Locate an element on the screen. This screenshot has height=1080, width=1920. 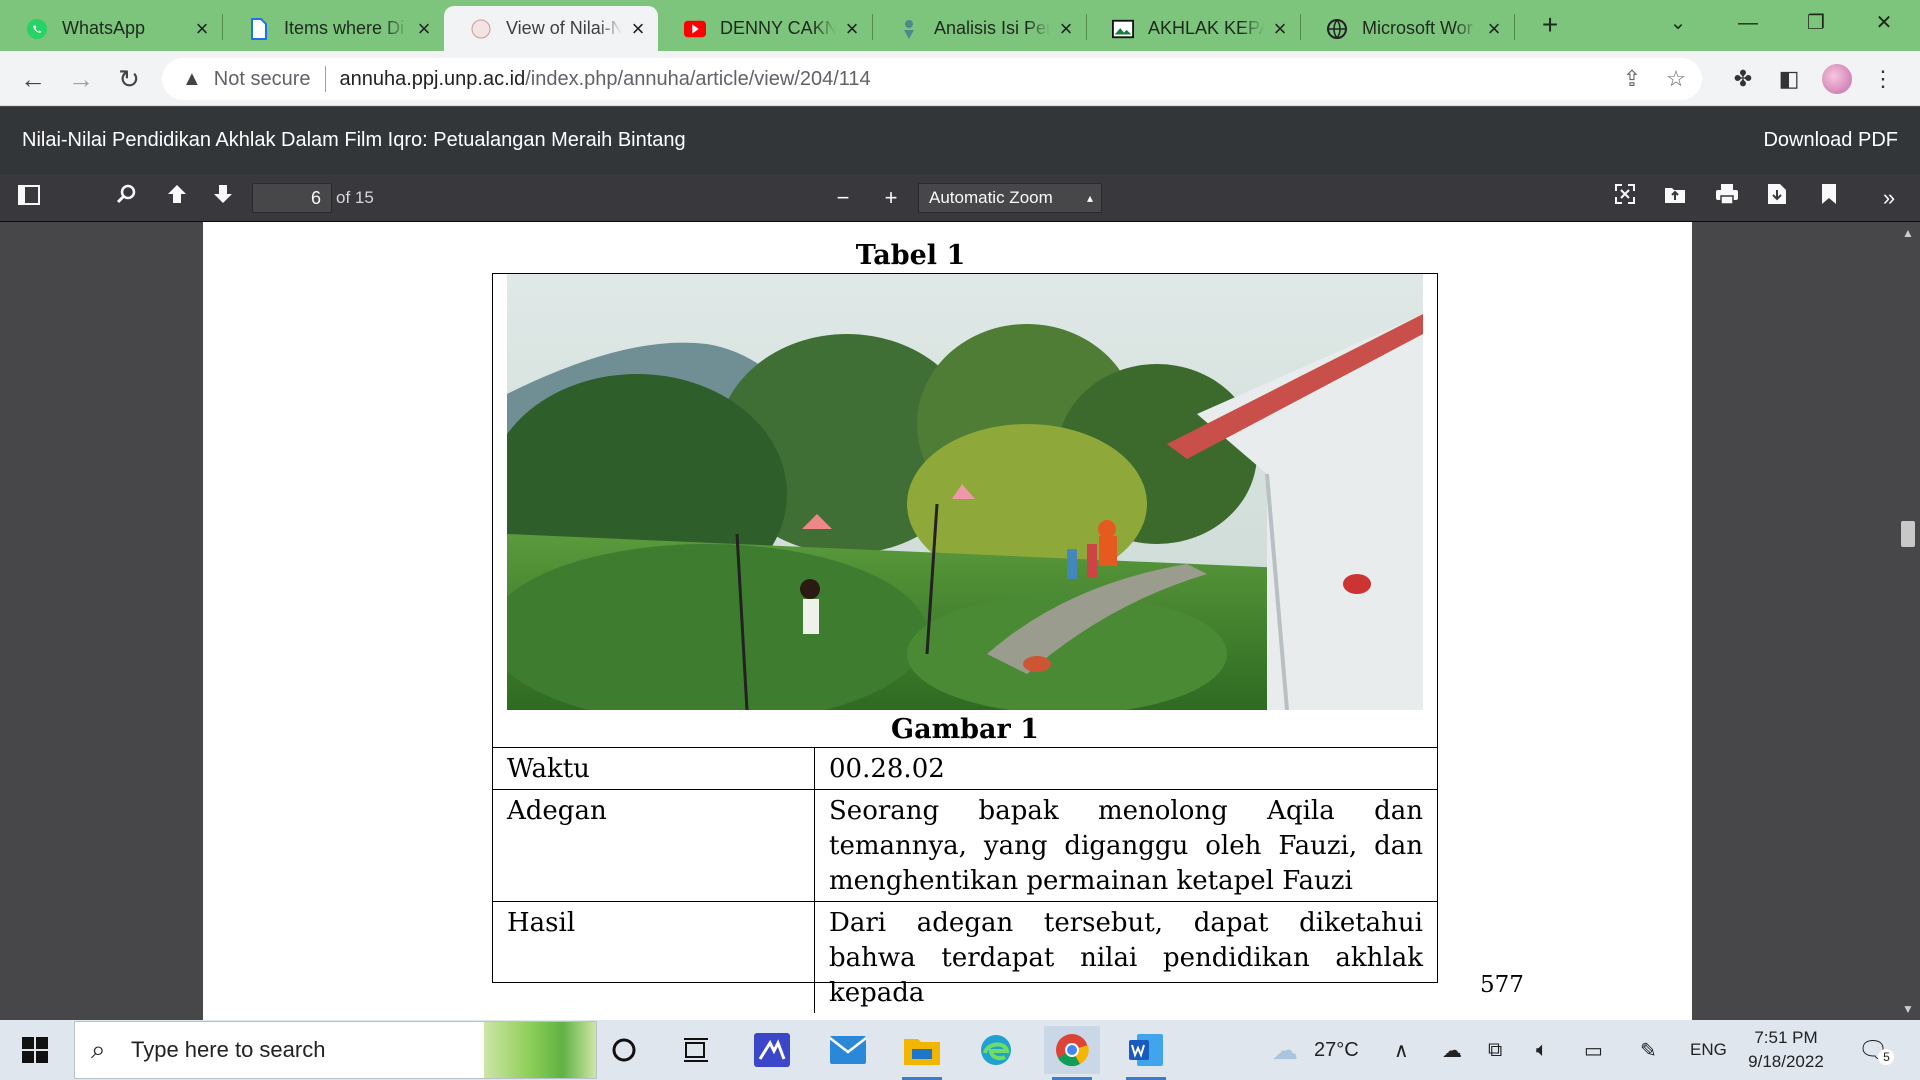
print-icon is located at coordinates (1727, 198).